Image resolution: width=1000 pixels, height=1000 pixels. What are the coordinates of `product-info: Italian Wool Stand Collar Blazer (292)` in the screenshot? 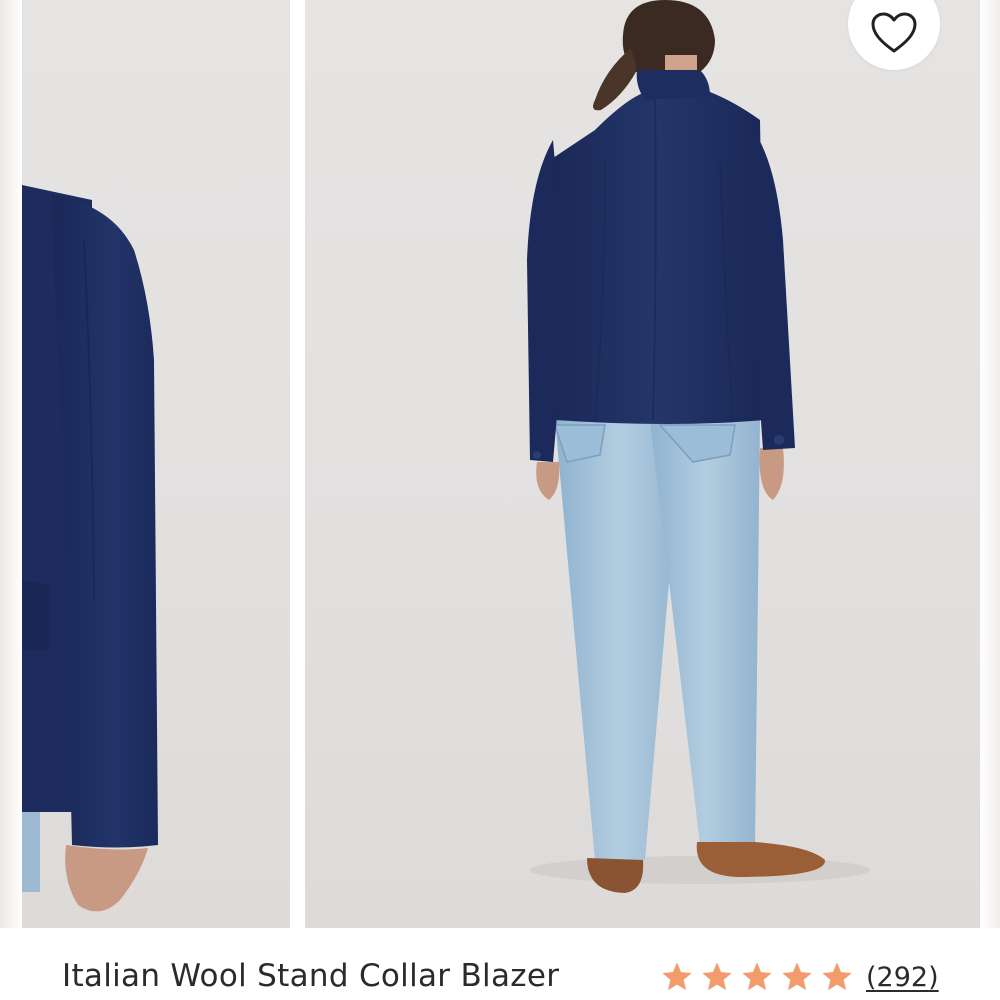 It's located at (500, 964).